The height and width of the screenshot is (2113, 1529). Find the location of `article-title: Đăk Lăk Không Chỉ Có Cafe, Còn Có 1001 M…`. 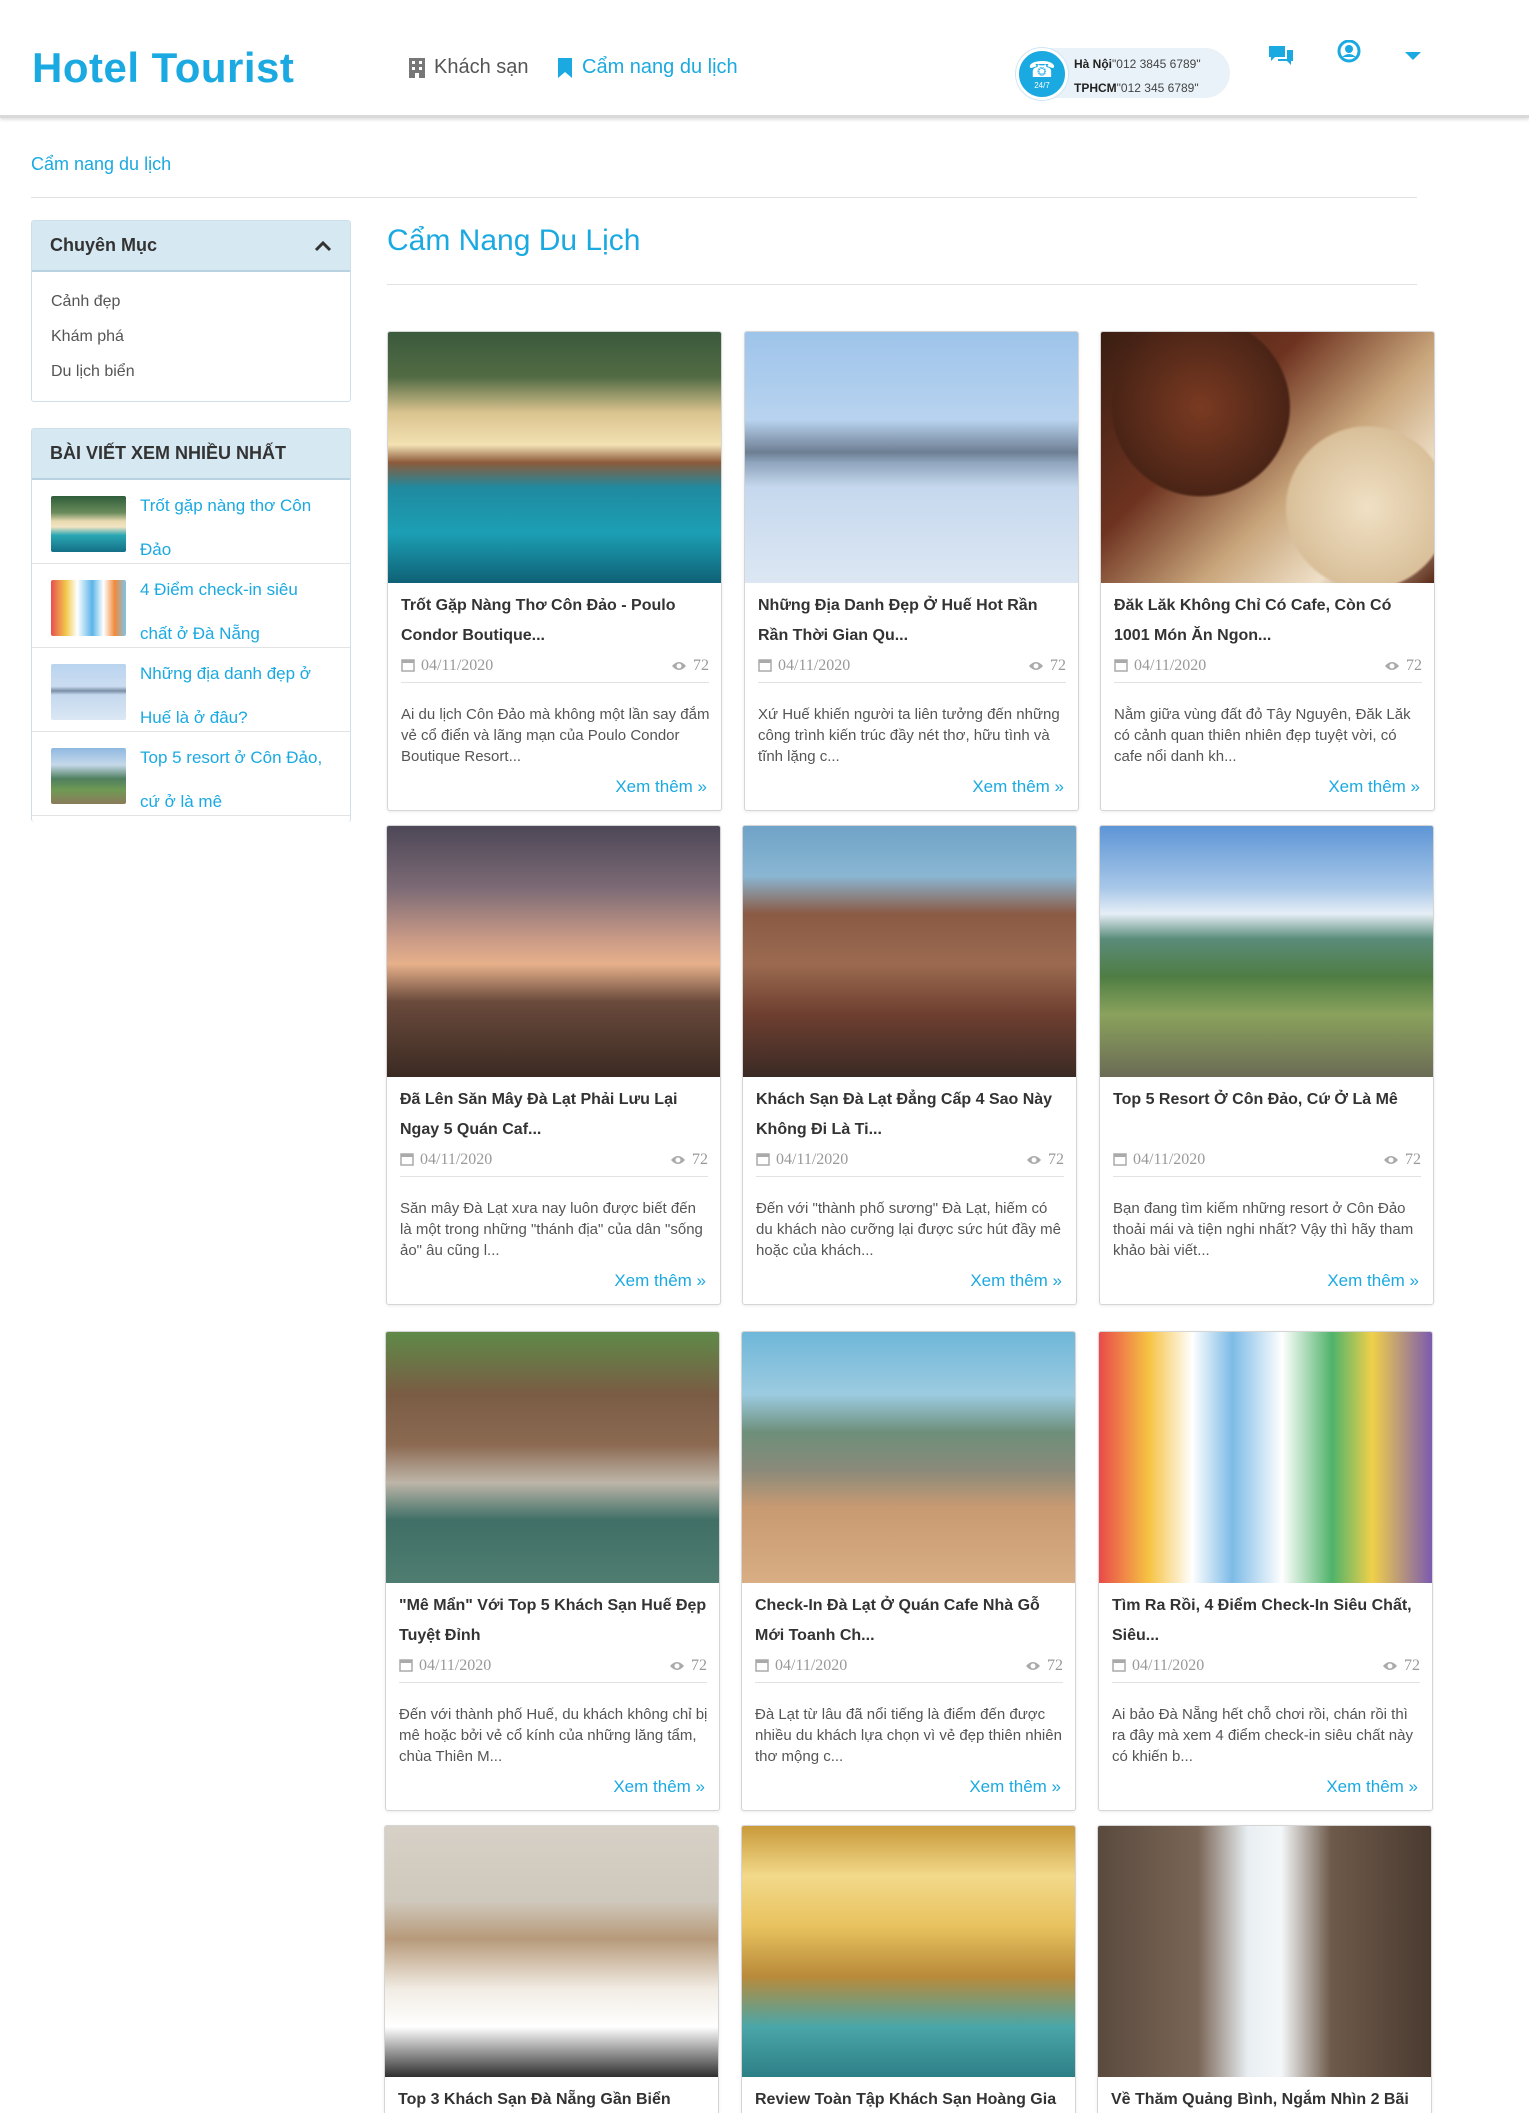

article-title: Đăk Lăk Không Chỉ Có Cafe, Còn Có 1001 M… is located at coordinates (1269, 621).